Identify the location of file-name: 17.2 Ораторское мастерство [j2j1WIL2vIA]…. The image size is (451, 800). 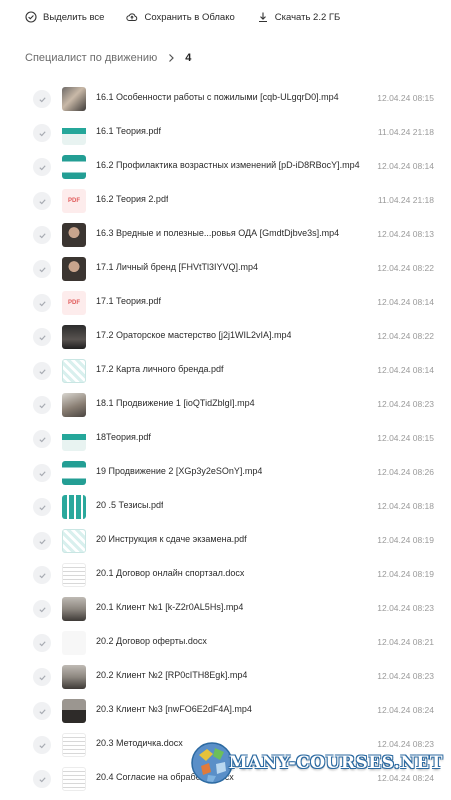
(193, 335).